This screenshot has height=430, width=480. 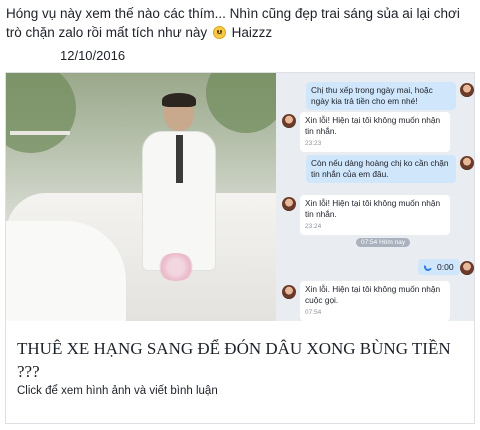 I want to click on sad-face-icon, so click(x=219, y=32).